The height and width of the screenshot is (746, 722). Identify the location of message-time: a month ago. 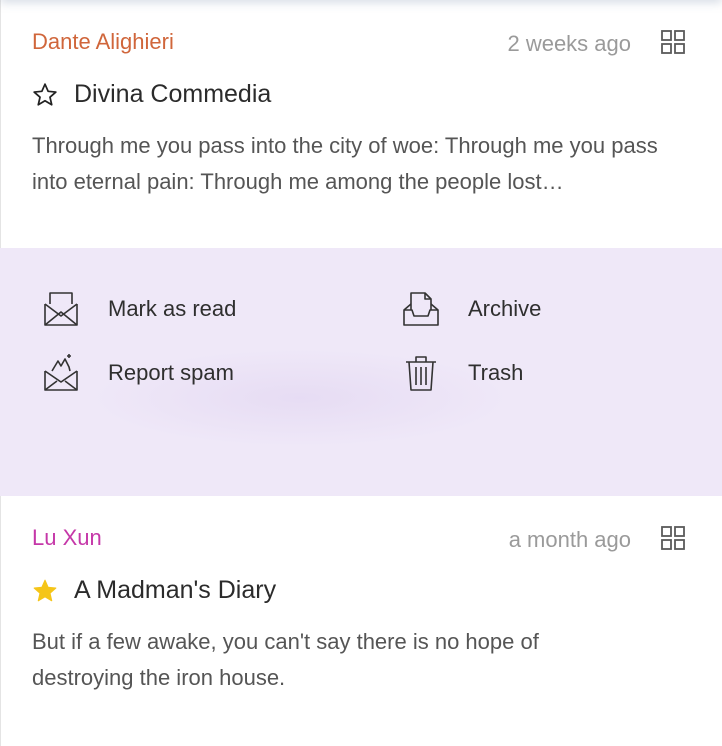
(569, 539).